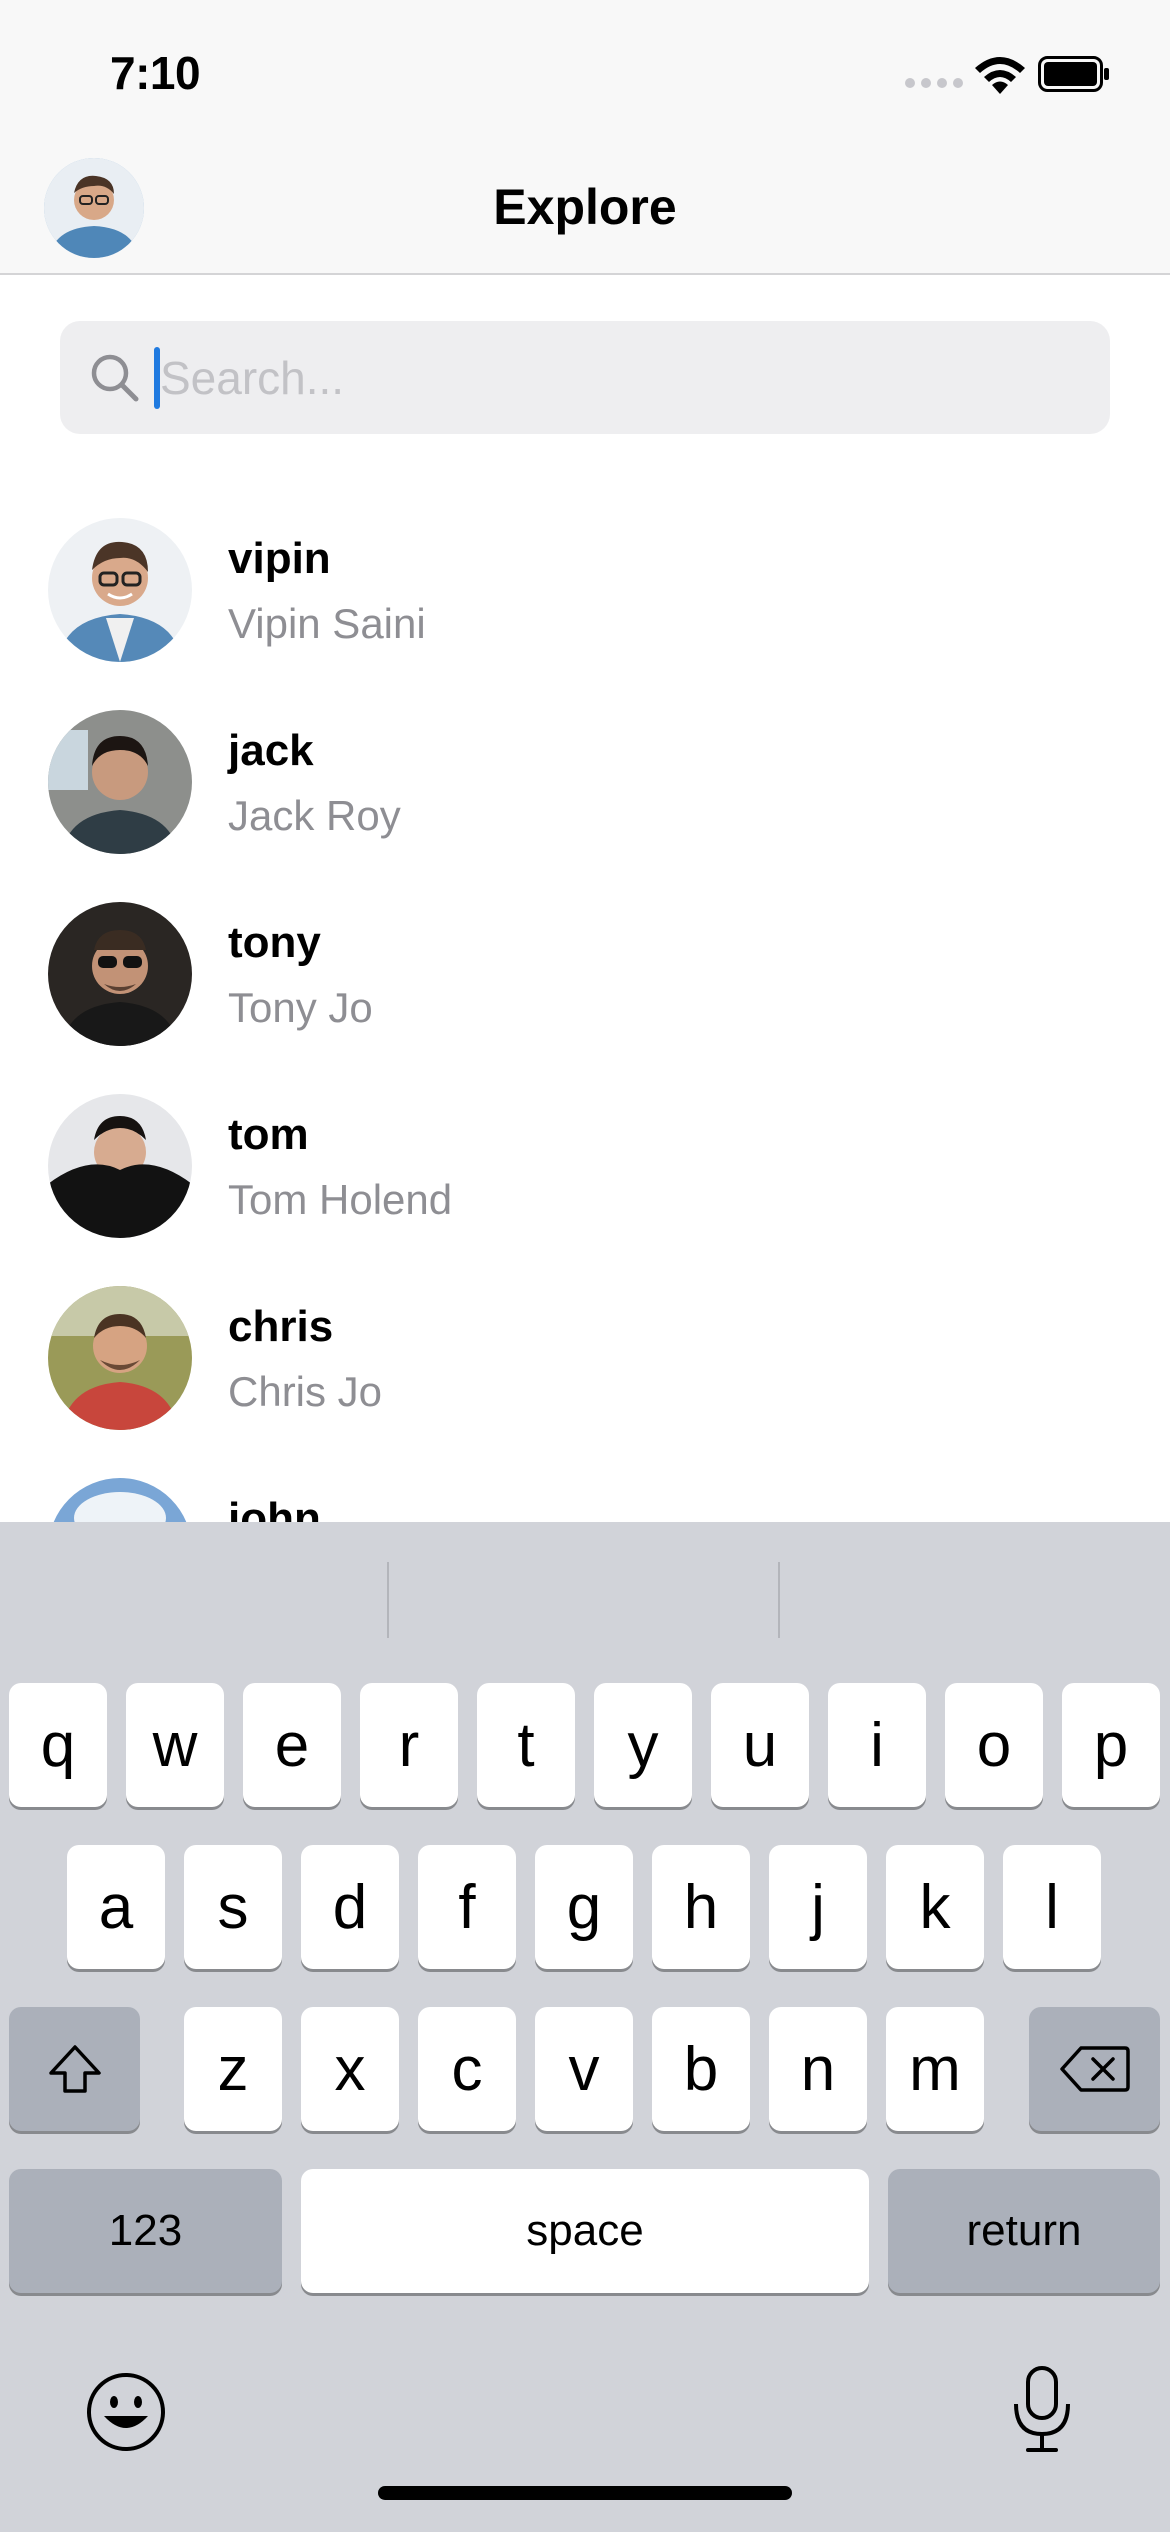 Image resolution: width=1170 pixels, height=2532 pixels. What do you see at coordinates (233, 1907) in the screenshot?
I see `key-s: s` at bounding box center [233, 1907].